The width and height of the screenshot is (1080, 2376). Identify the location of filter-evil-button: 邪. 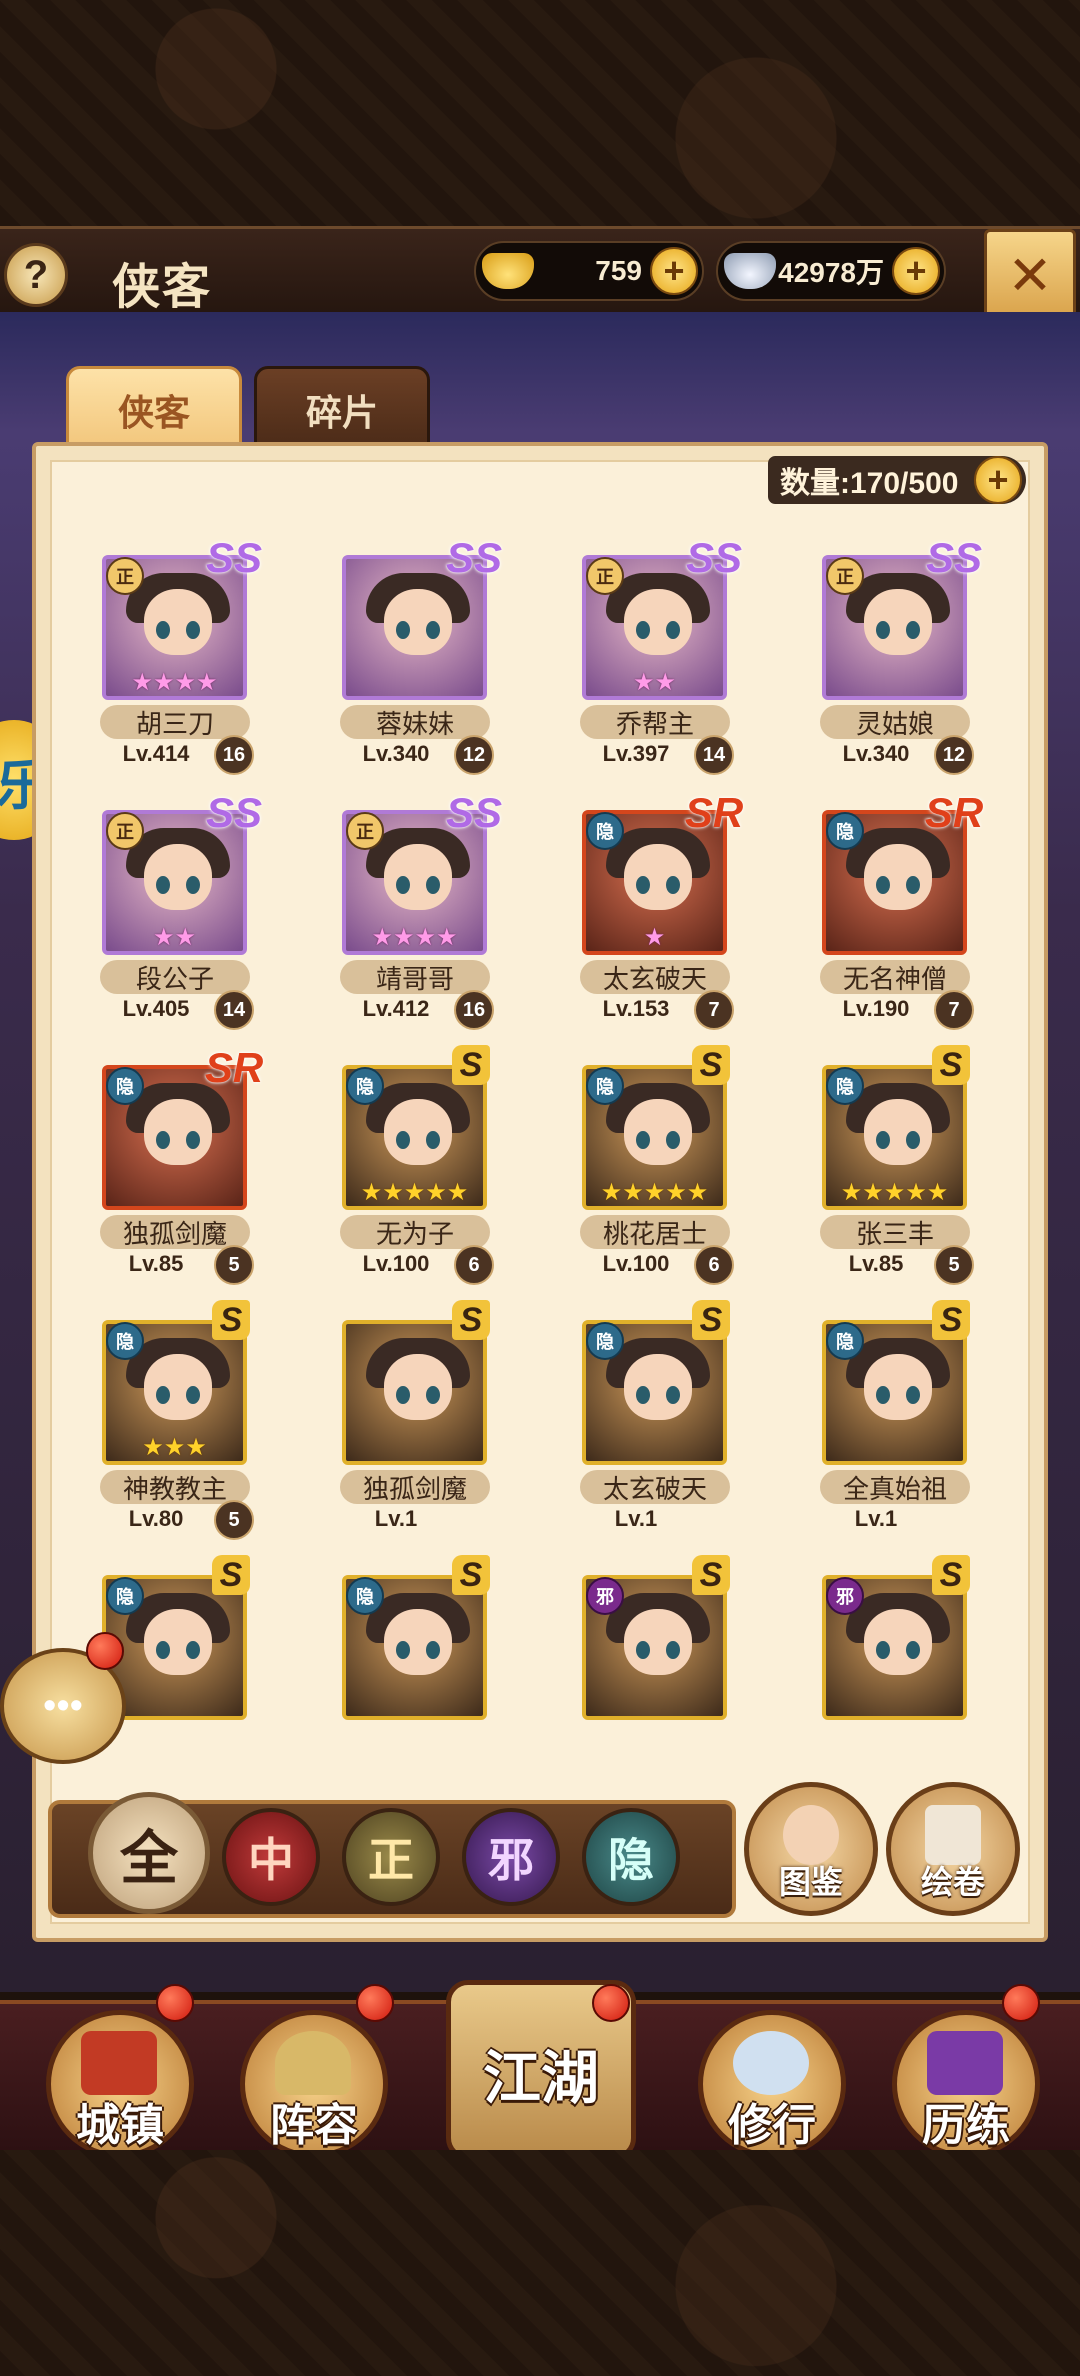
(511, 1857).